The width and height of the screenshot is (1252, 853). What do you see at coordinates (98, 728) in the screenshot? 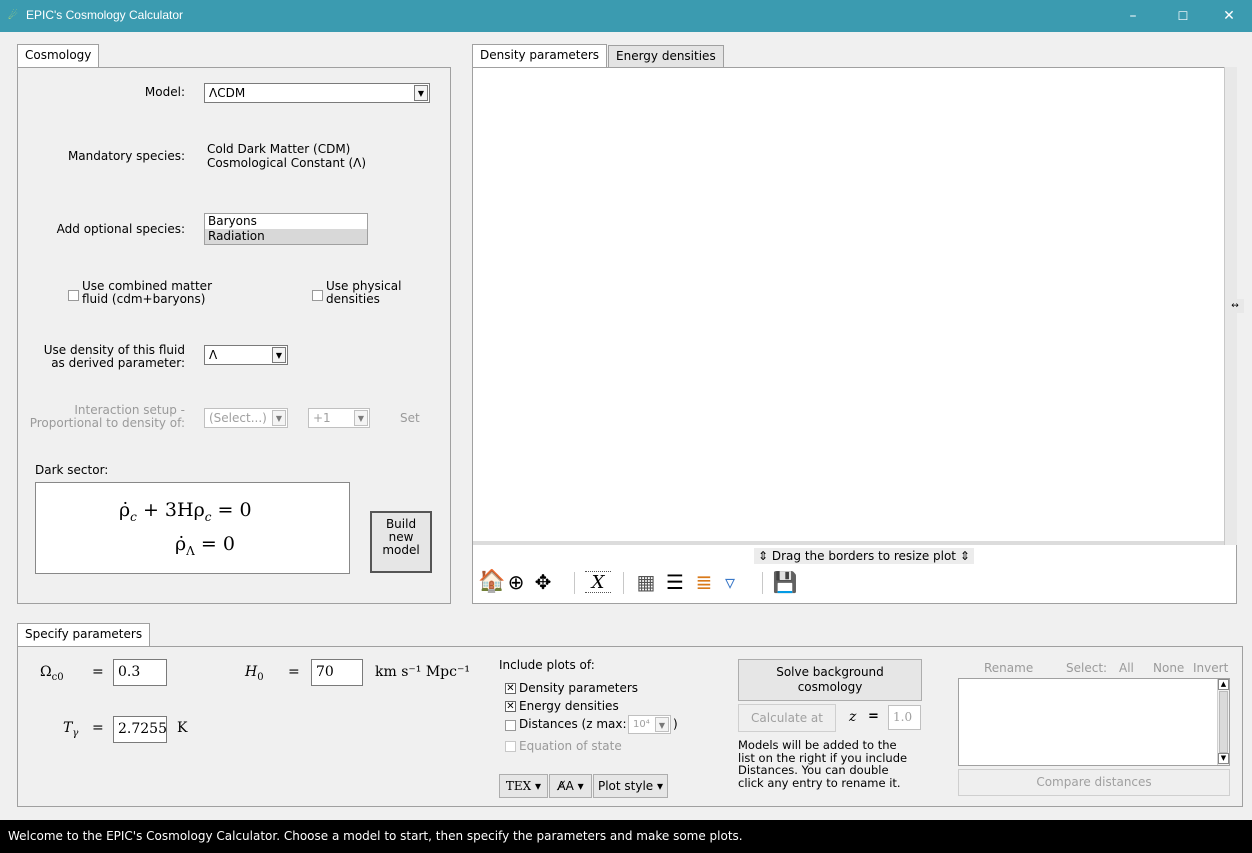
I see `tgamma-equals: =` at bounding box center [98, 728].